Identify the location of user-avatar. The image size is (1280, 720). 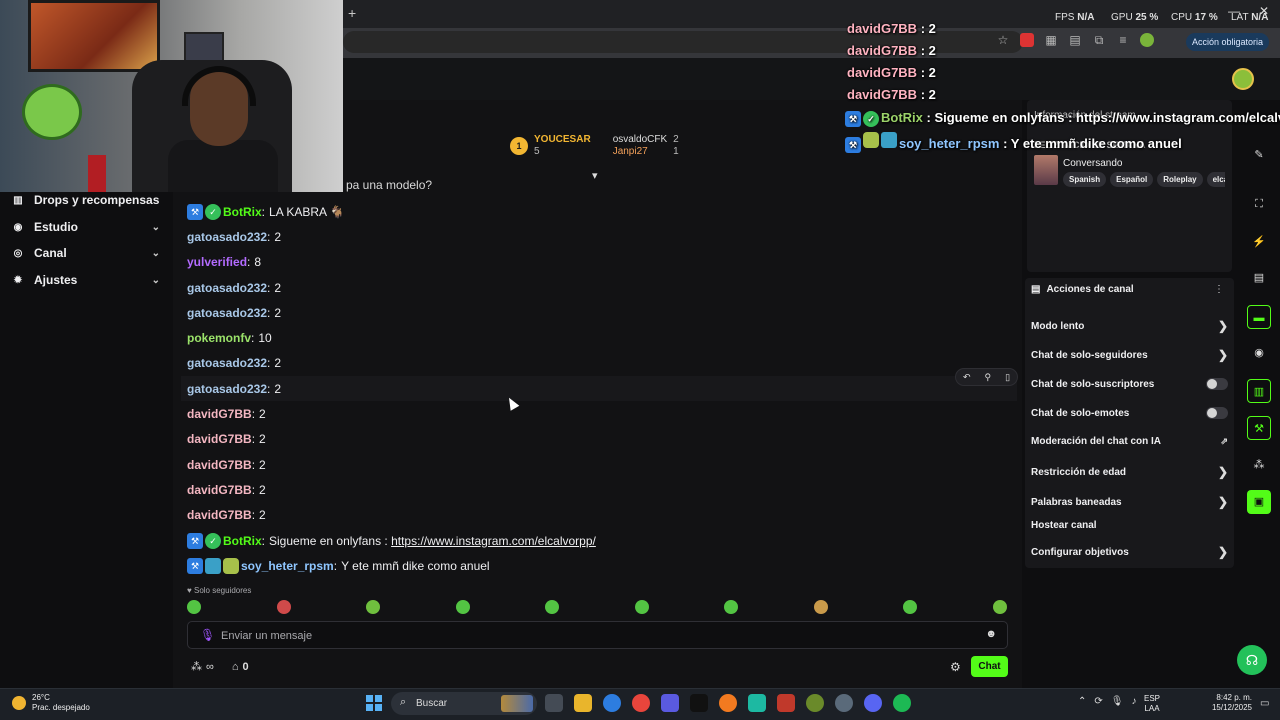
(1243, 79).